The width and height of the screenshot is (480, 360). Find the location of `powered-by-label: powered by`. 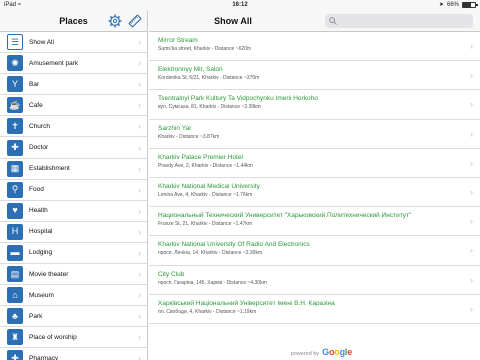

powered-by-label: powered by is located at coordinates (305, 354).